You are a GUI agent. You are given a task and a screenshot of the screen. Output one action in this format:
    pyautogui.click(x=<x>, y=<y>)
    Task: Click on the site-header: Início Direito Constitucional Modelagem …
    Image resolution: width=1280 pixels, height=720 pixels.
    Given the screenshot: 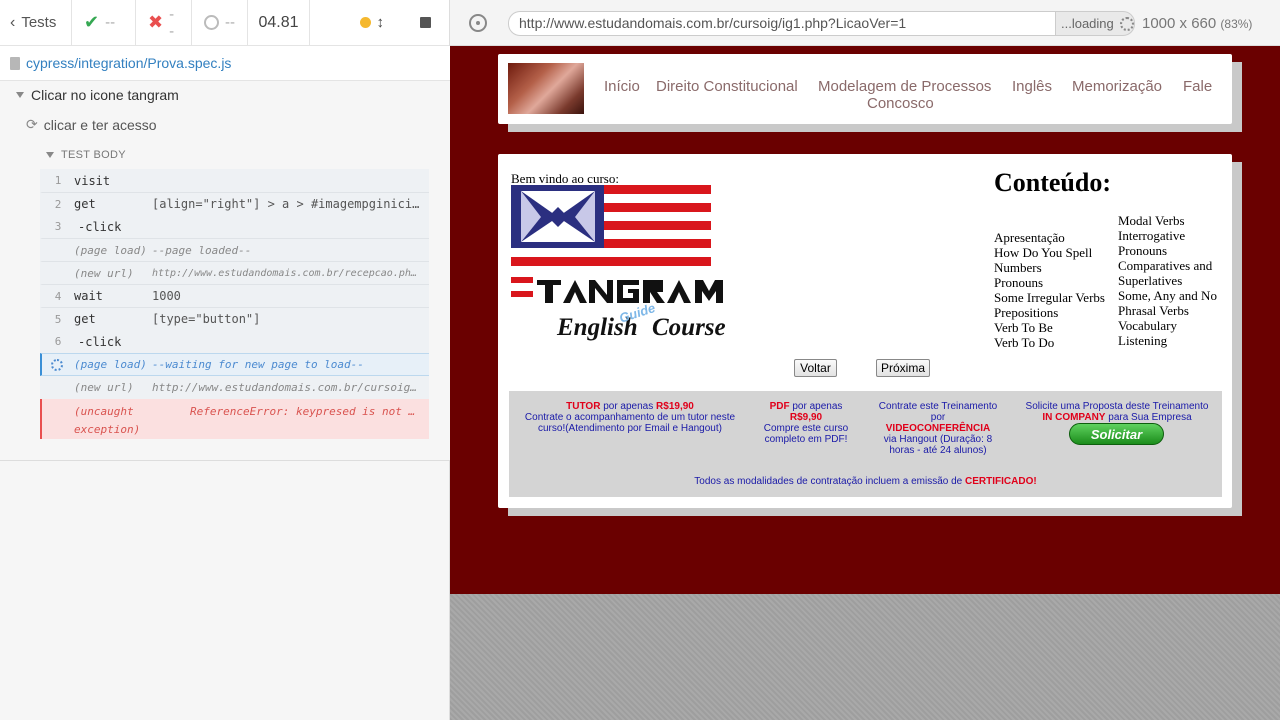 What is the action you would take?
    pyautogui.click(x=865, y=89)
    